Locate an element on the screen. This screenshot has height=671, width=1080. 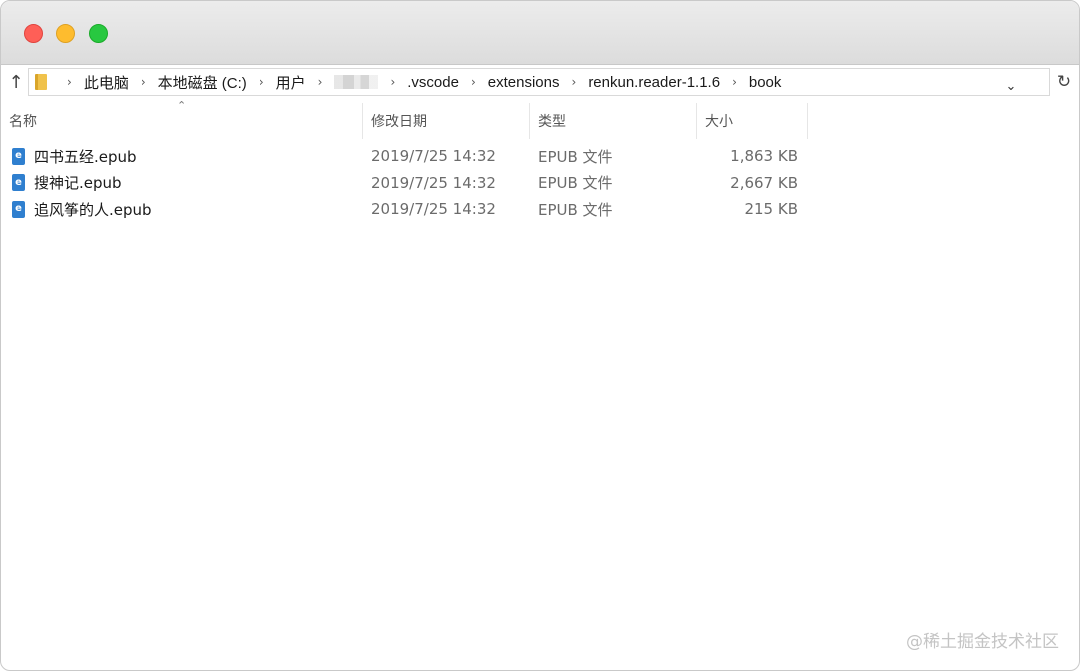
file-row: e 四书五经.epub 2019/7/25 14:32 EPUB 文件 1,863 KB is located at coordinates (406, 156).